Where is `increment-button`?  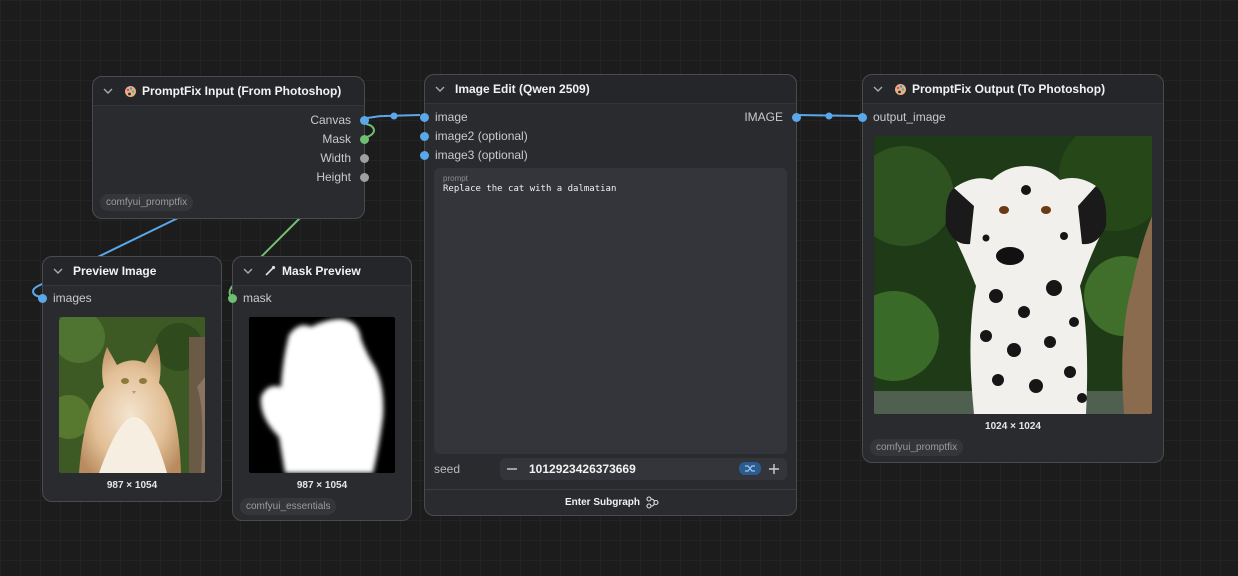
increment-button is located at coordinates (774, 468).